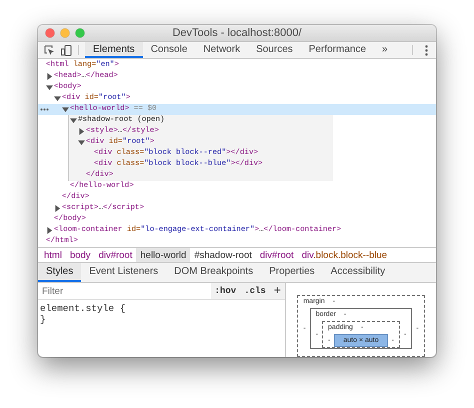 The image size is (474, 408). Describe the element at coordinates (49, 50) in the screenshot. I see `inspect-cursor-icon` at that location.